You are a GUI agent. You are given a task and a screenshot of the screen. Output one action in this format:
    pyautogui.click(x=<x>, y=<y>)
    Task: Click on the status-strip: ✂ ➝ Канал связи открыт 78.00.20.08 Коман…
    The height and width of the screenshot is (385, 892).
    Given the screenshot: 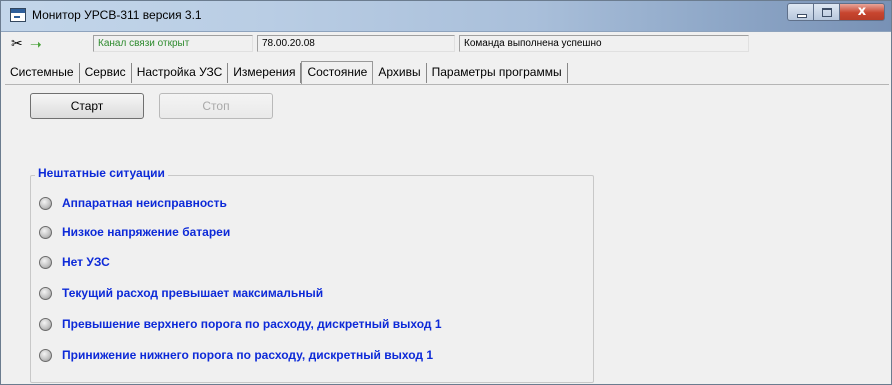 What is the action you would take?
    pyautogui.click(x=447, y=44)
    